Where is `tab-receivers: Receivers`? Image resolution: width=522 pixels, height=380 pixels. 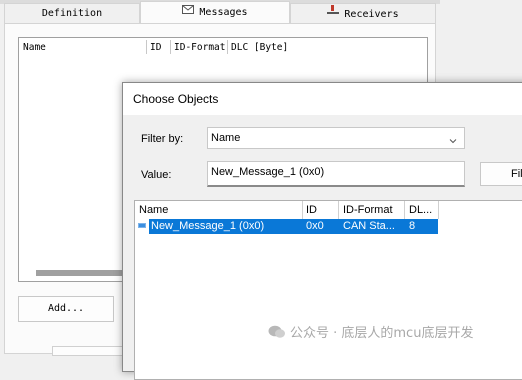
tab-receivers: Receivers is located at coordinates (363, 13).